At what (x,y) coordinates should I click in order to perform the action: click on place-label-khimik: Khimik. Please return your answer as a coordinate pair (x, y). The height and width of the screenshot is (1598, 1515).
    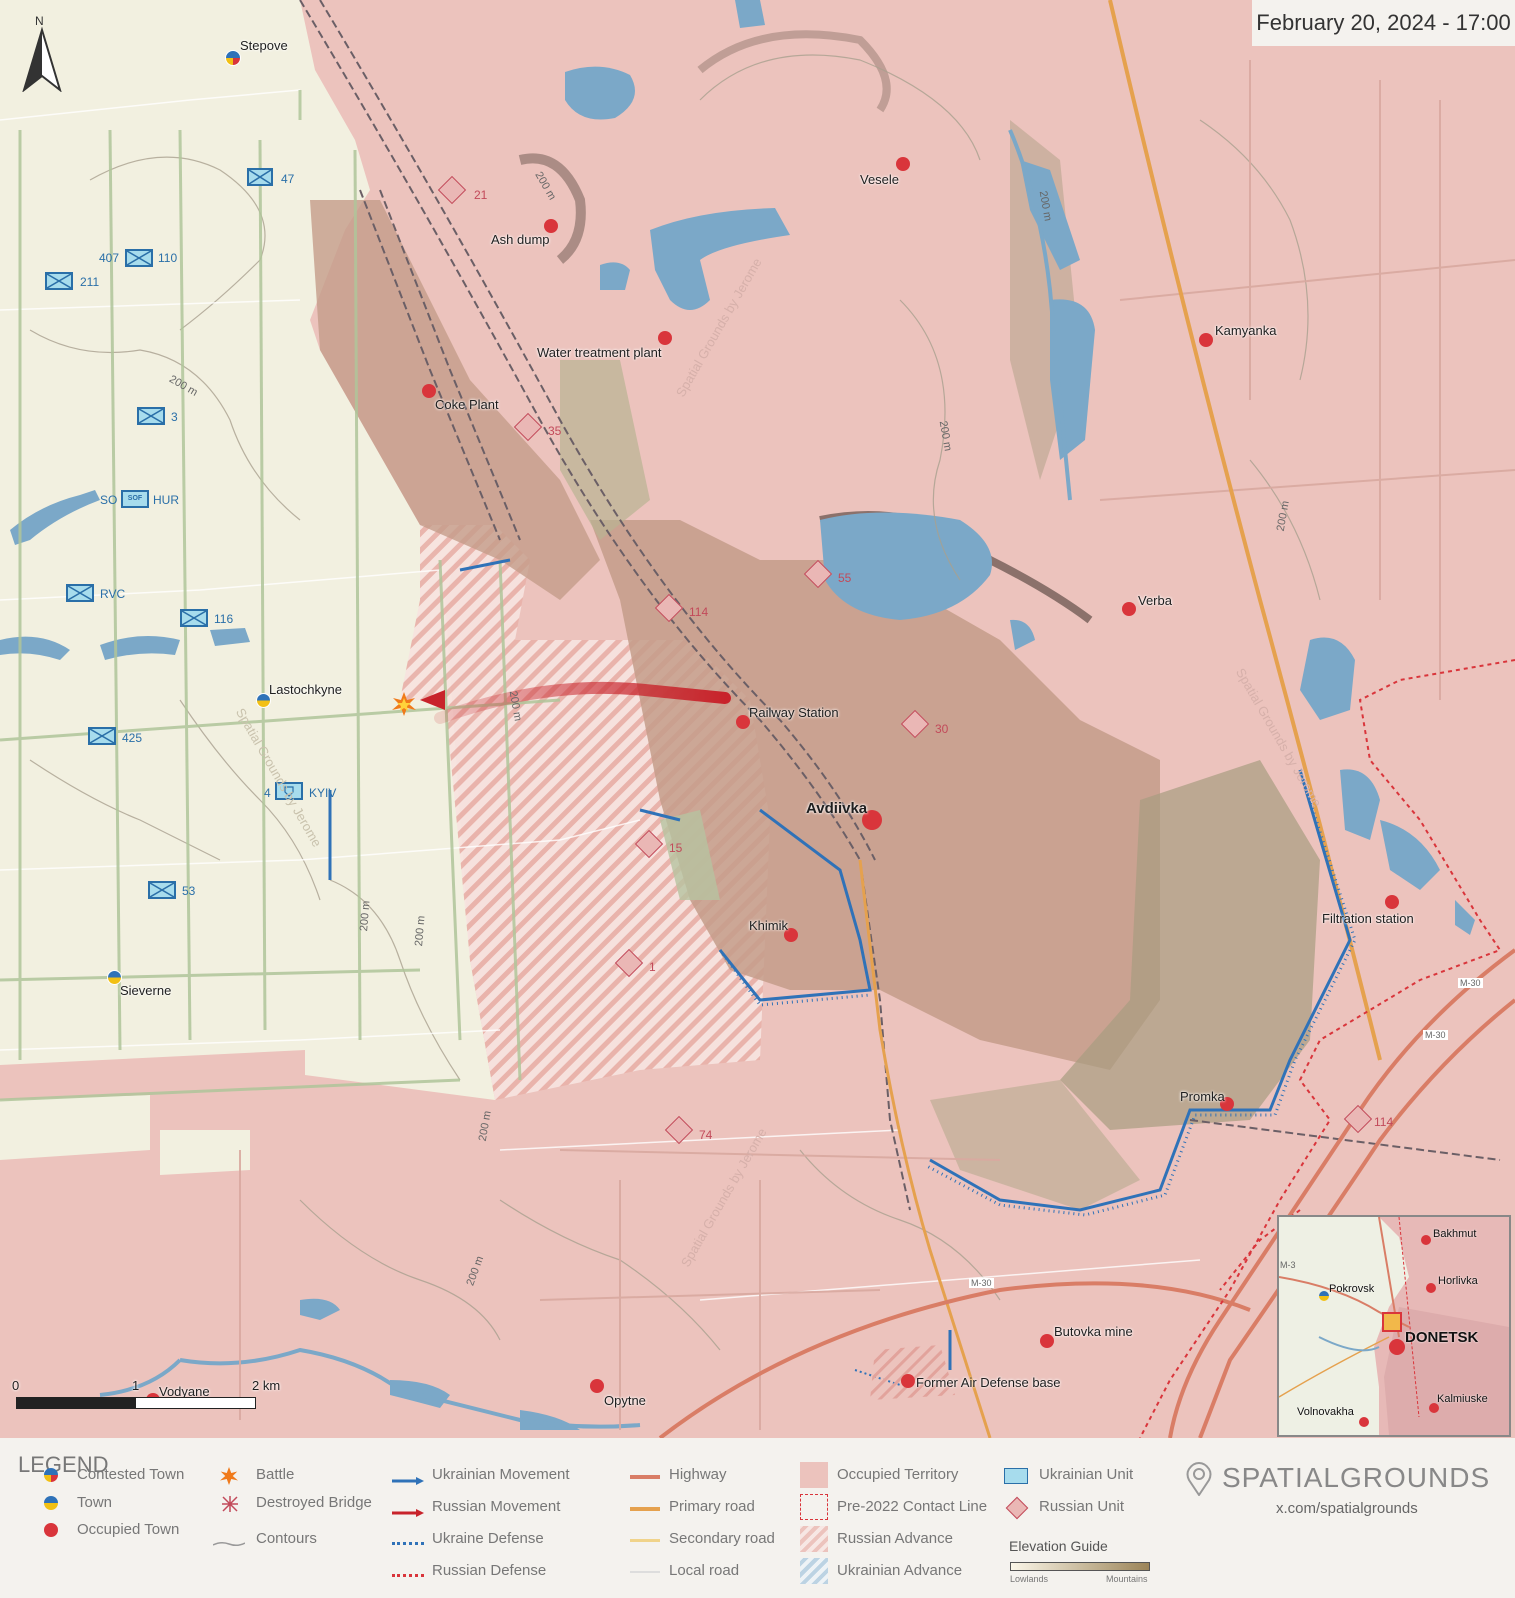
    Looking at the image, I should click on (769, 925).